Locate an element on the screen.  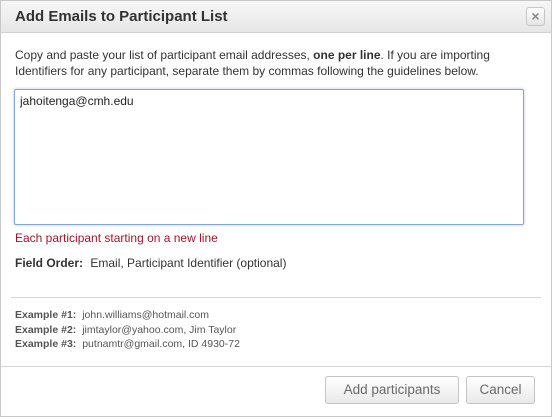
example-value: putnamtr@gmail.com, ID 4930-72 is located at coordinates (161, 344).